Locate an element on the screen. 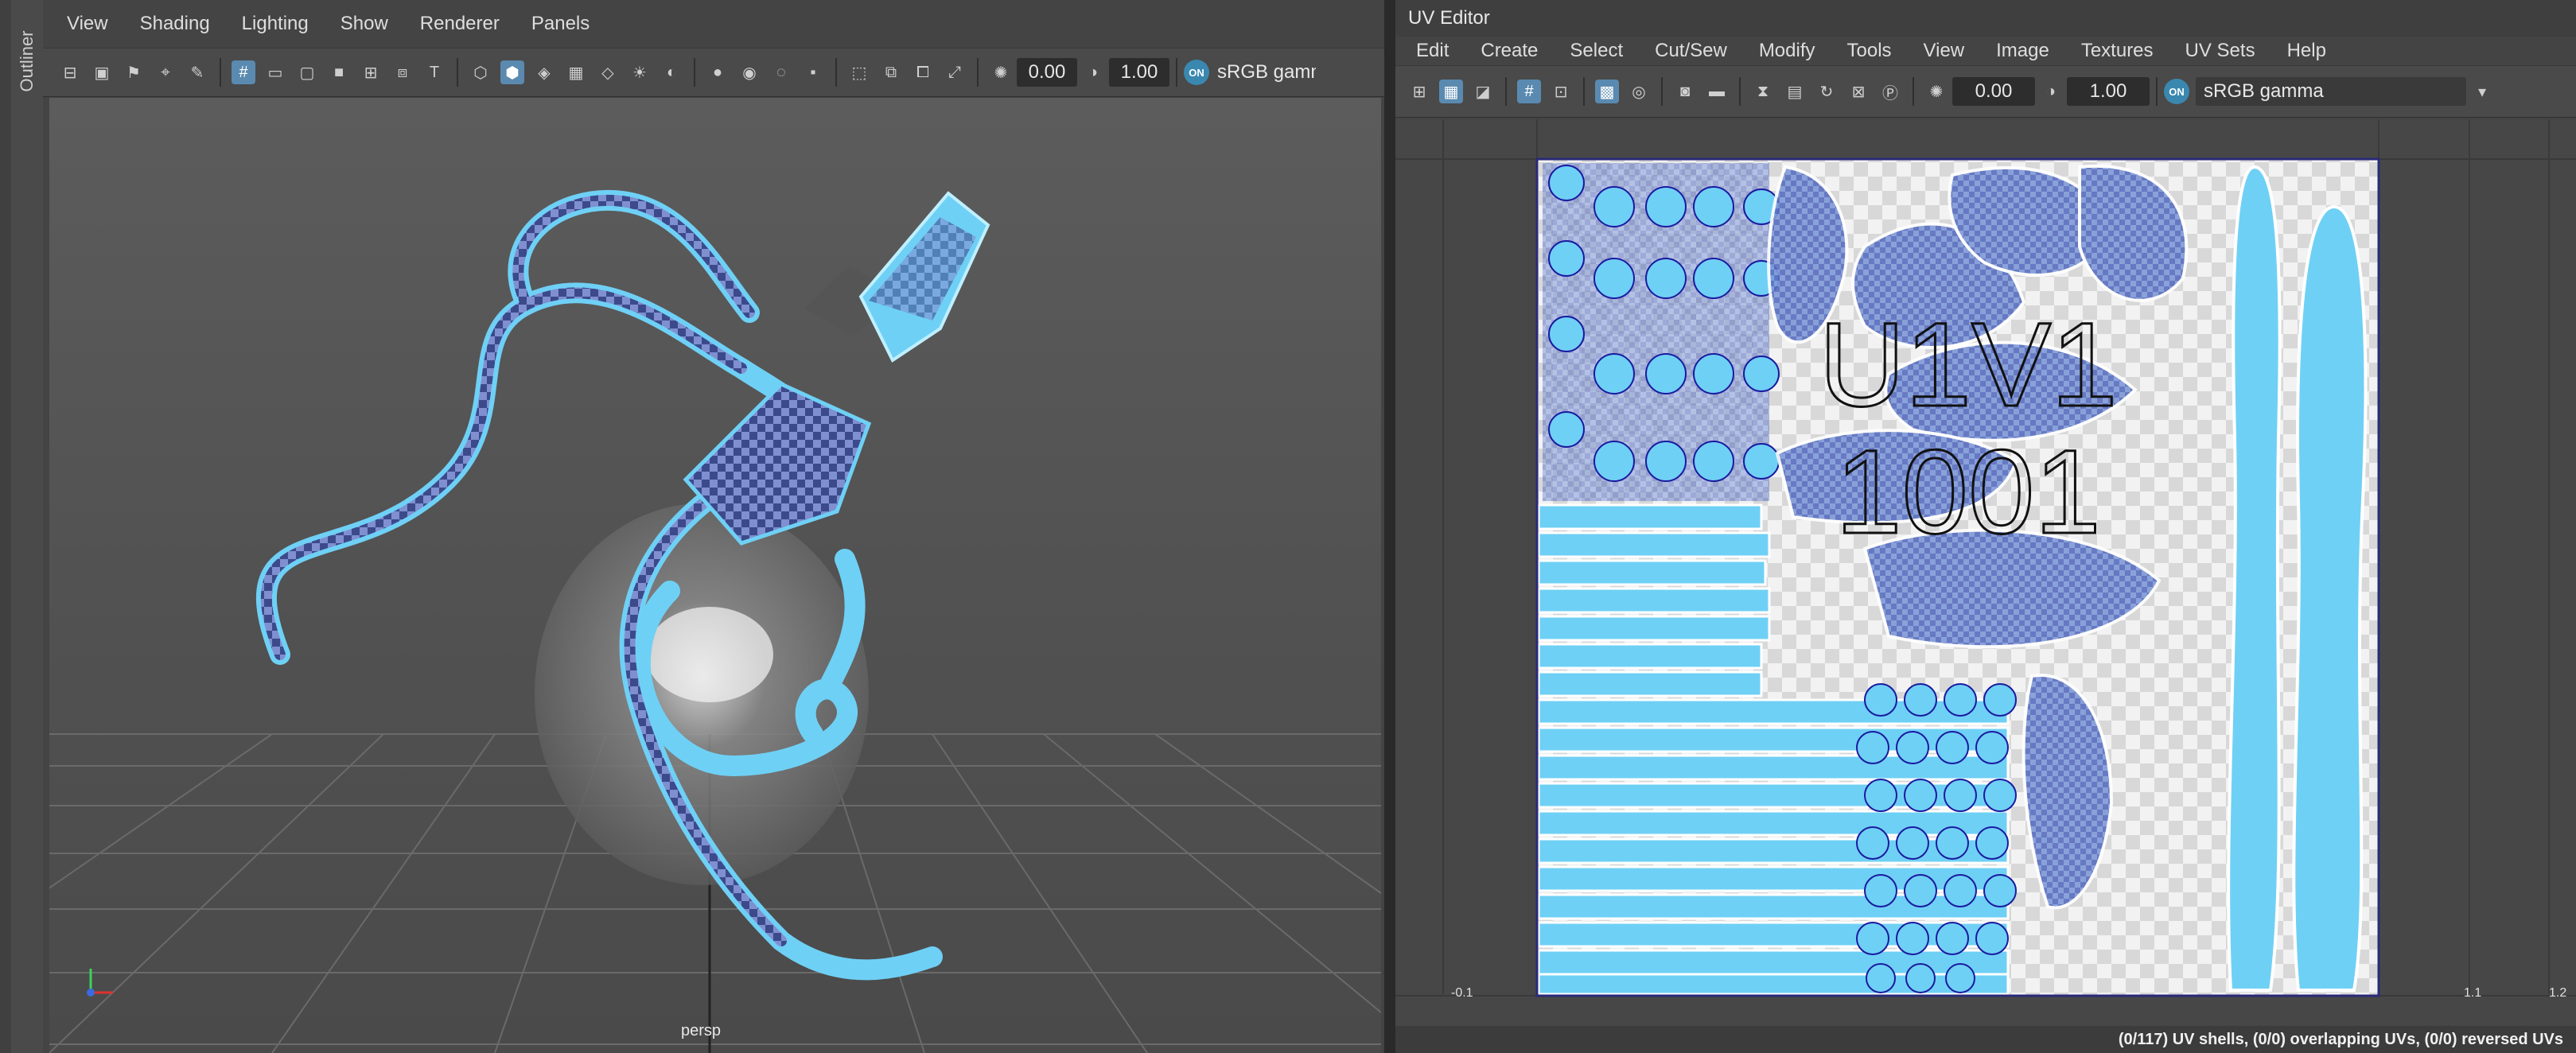  isolate-select-icon: ⬚ is located at coordinates (859, 72).